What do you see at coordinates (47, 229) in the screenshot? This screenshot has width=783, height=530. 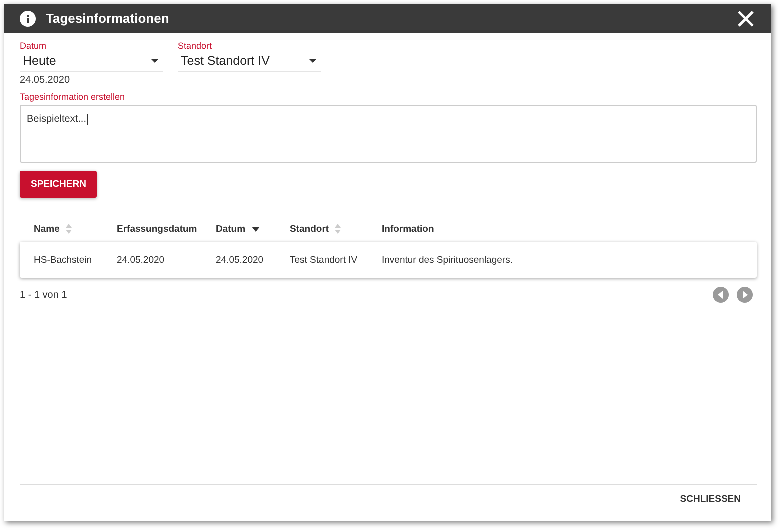 I see `column-header: Name` at bounding box center [47, 229].